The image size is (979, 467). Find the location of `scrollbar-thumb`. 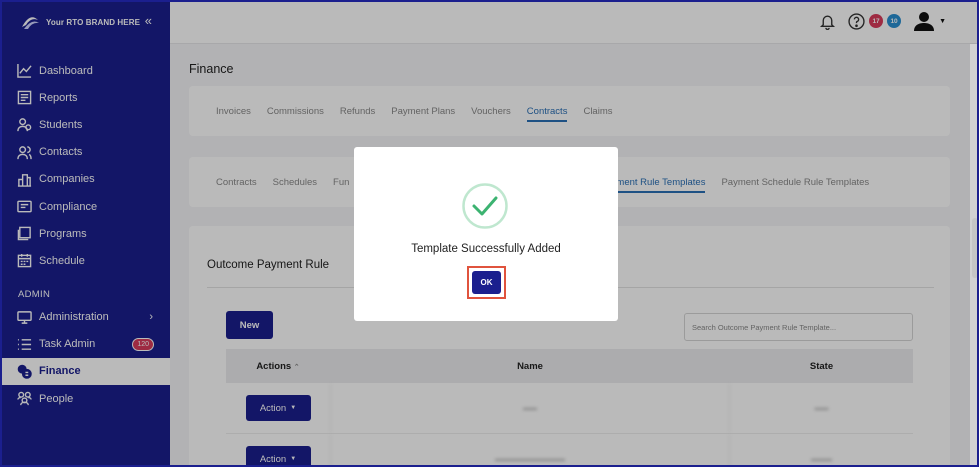

scrollbar-thumb is located at coordinates (975, 248).